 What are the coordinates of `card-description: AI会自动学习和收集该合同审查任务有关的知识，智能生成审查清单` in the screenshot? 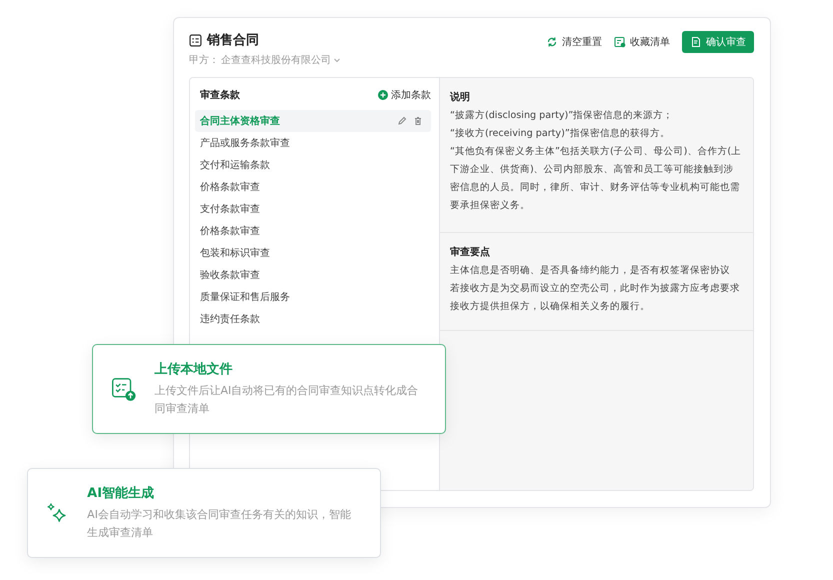 It's located at (219, 524).